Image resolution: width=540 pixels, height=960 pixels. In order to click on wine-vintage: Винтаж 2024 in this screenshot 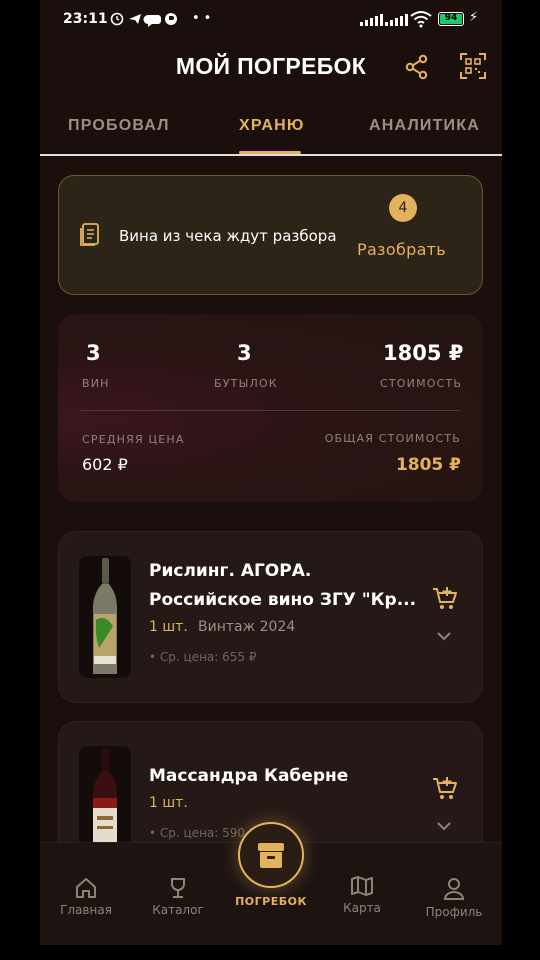, I will do `click(247, 627)`.